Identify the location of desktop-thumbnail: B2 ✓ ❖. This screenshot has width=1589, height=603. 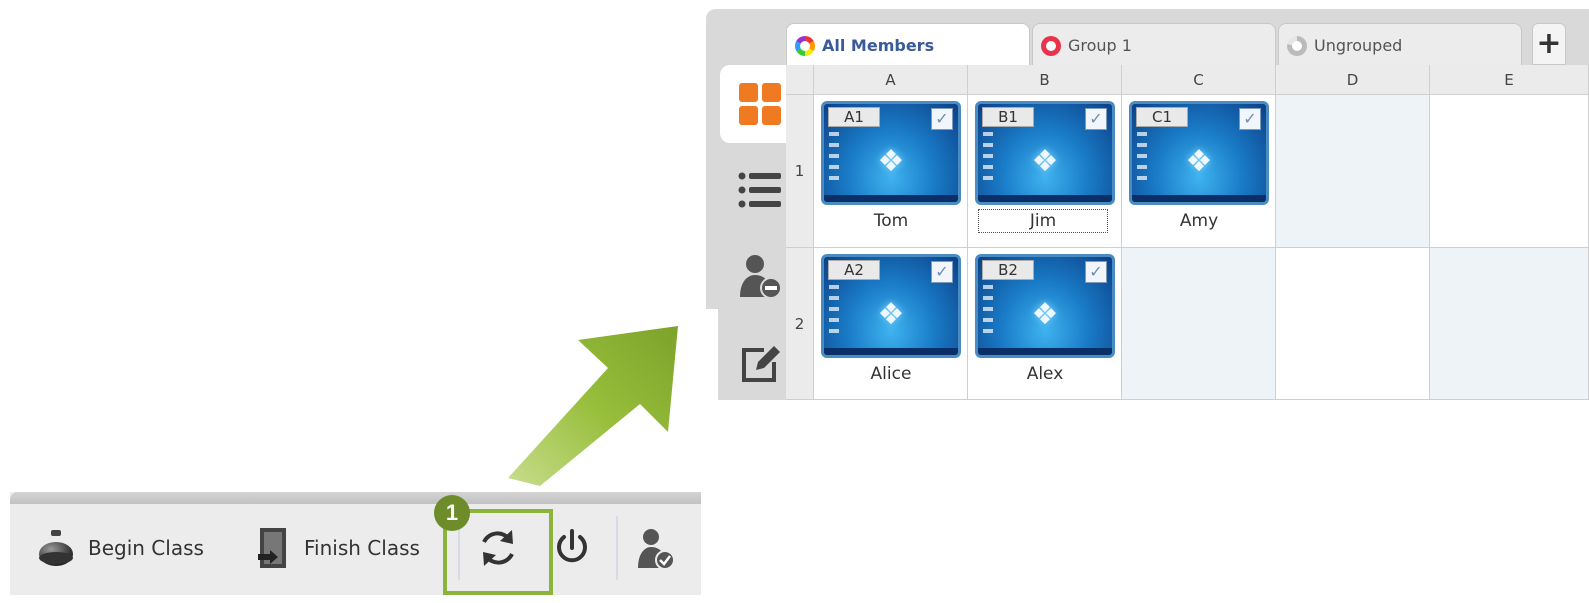
(1045, 306).